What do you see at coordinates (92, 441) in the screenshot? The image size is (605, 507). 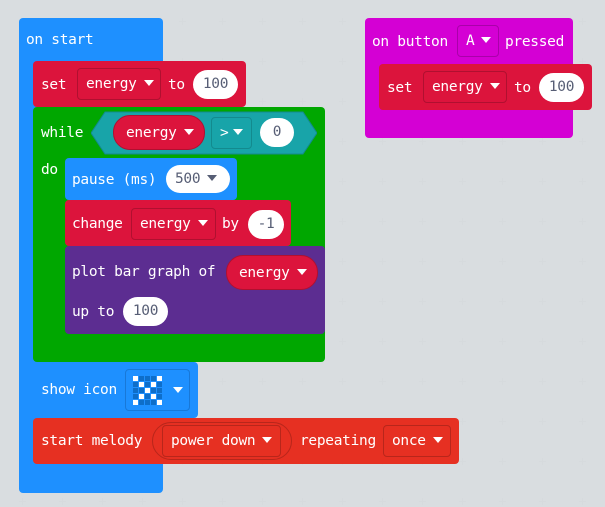 I see `start-melody-label: start melody` at bounding box center [92, 441].